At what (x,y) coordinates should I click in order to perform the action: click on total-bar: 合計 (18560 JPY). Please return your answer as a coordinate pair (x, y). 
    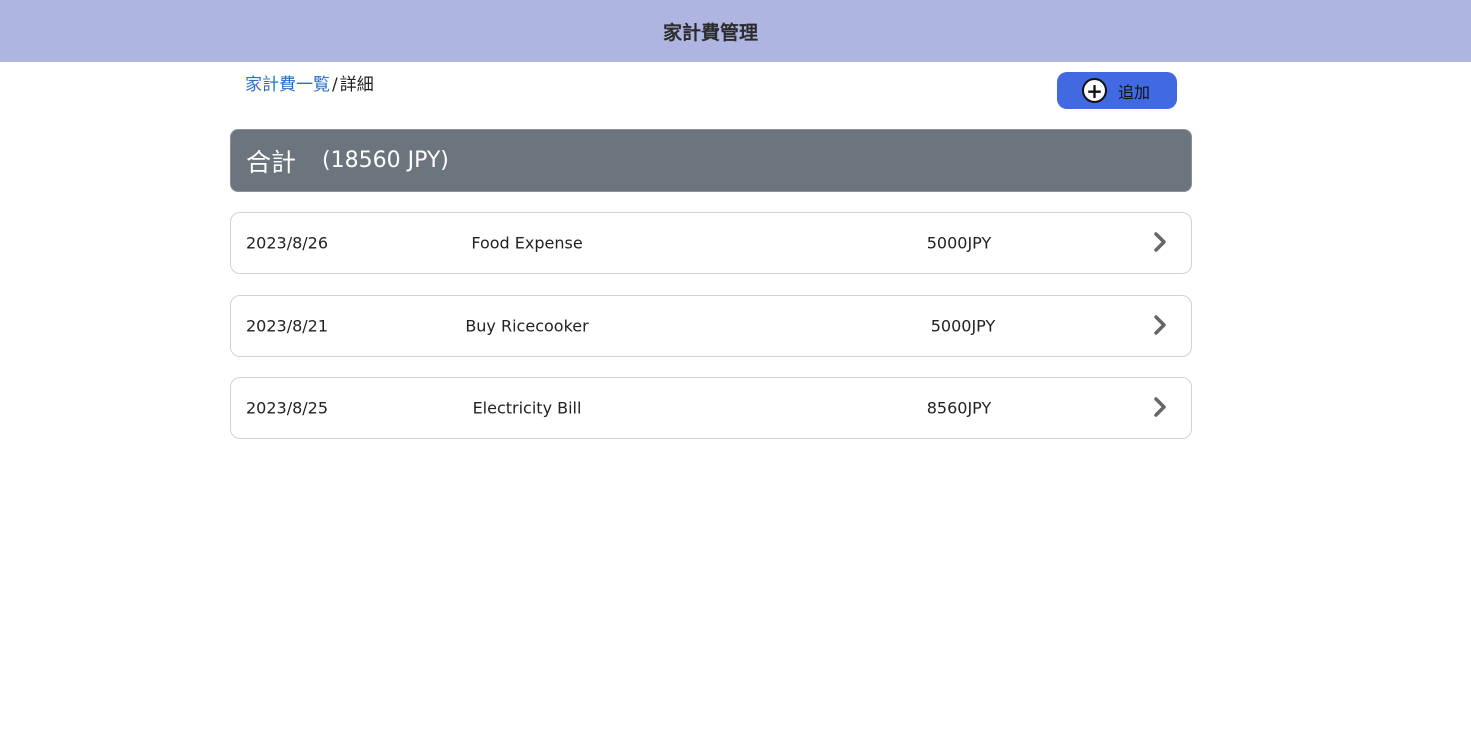
    Looking at the image, I should click on (711, 160).